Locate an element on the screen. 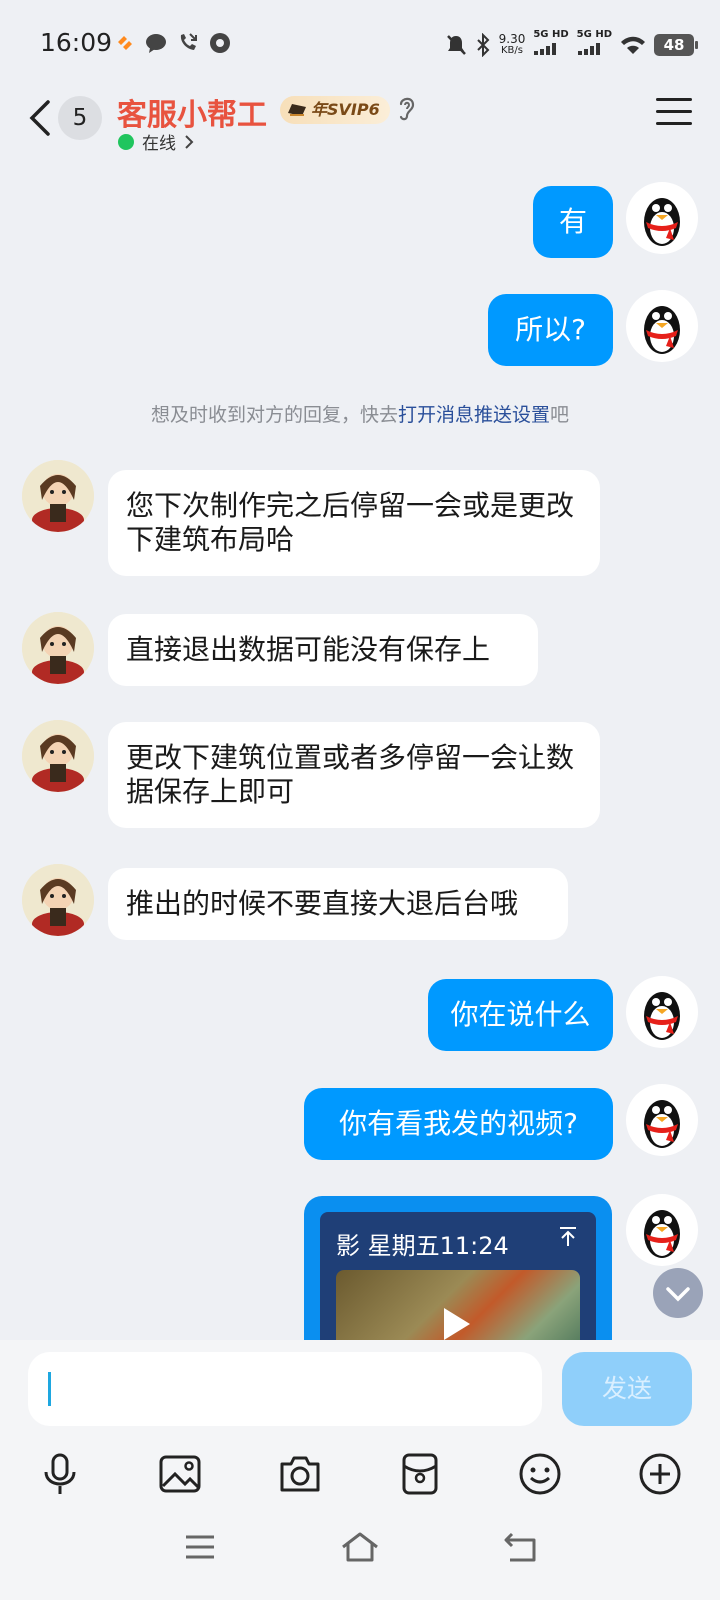 The height and width of the screenshot is (1600, 720). message-bubble-incoming: 您下次制作完之后停留一会或是更改下建筑布局哈 is located at coordinates (354, 523).